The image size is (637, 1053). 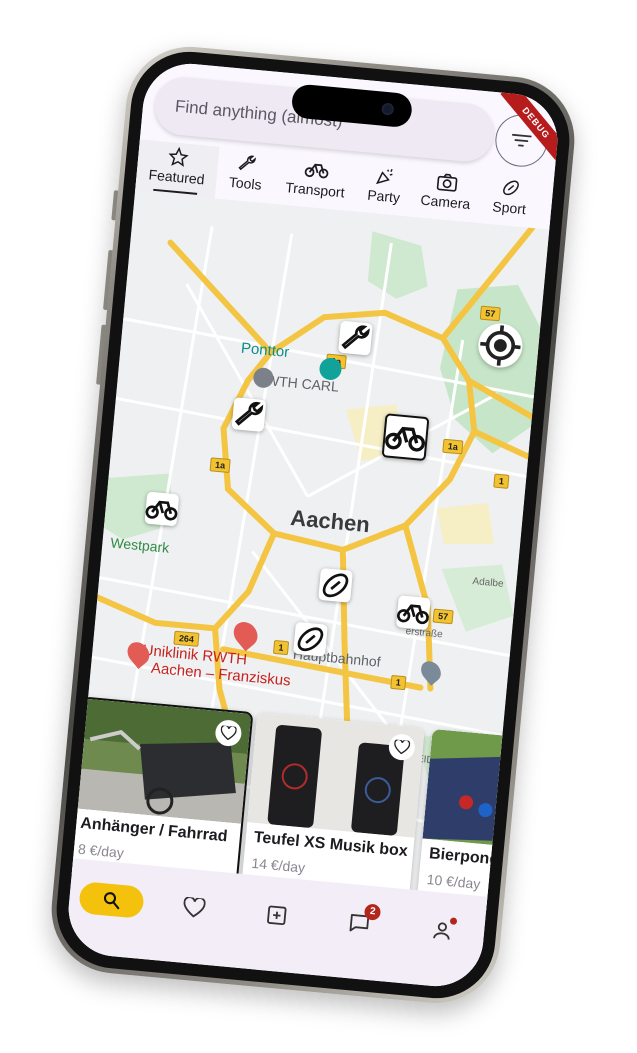 What do you see at coordinates (177, 169) in the screenshot?
I see `tab-featured: Featured` at bounding box center [177, 169].